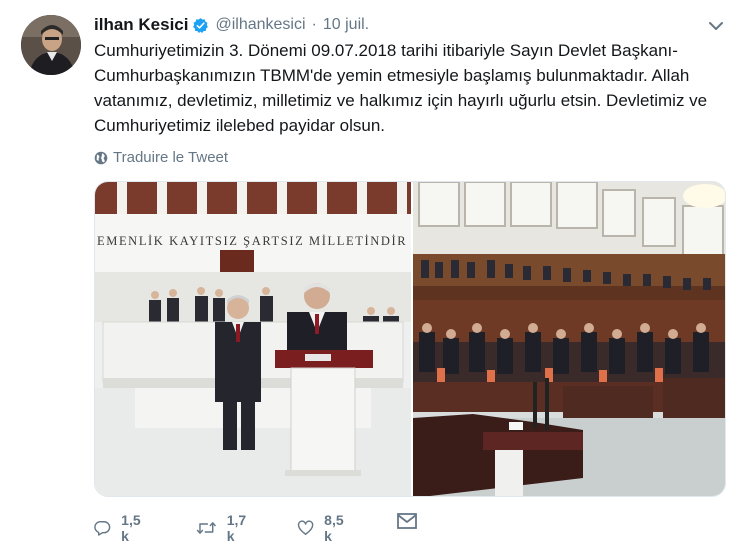  What do you see at coordinates (346, 25) in the screenshot?
I see `tweet-date: 10 juil.` at bounding box center [346, 25].